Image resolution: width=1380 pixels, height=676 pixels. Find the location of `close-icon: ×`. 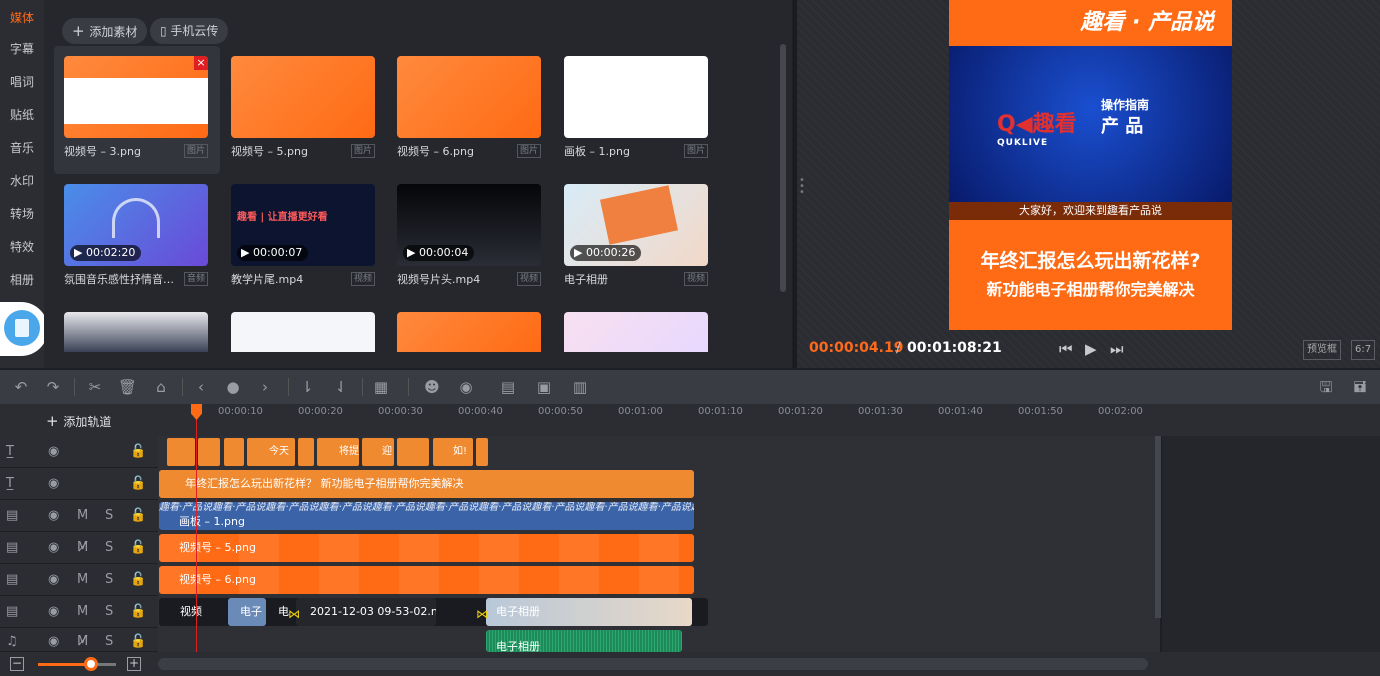

close-icon: × is located at coordinates (201, 63).